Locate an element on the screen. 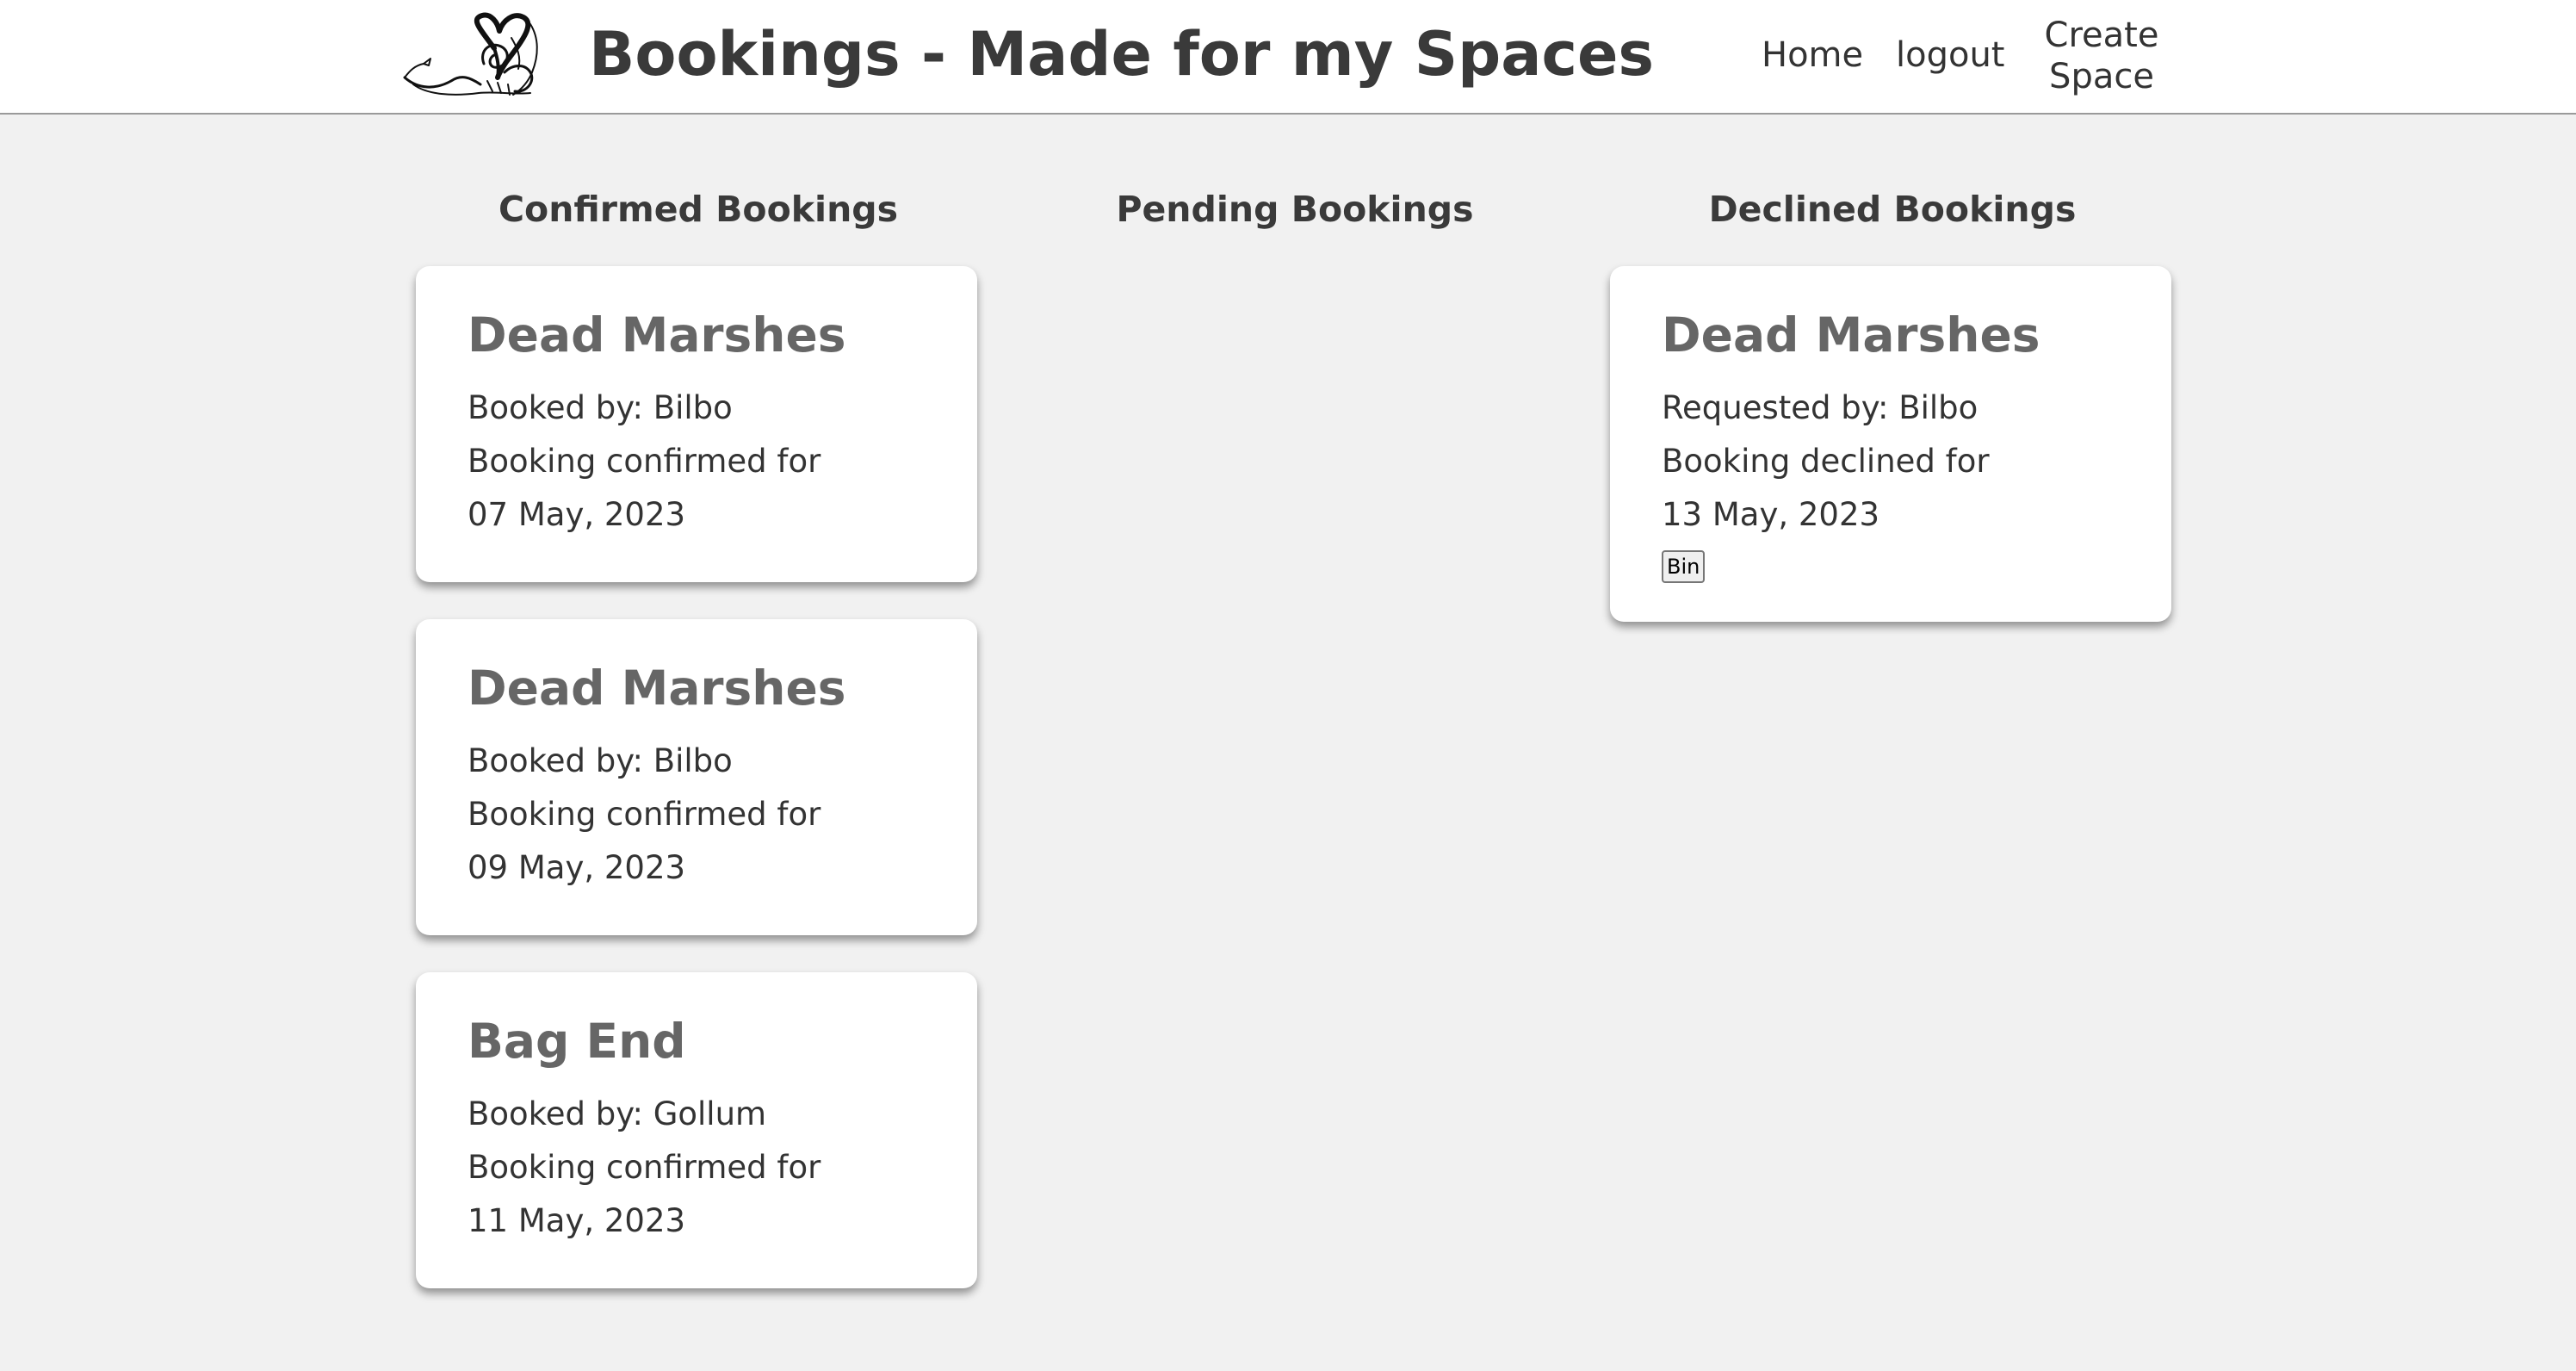  declined-bookings-heading: Declined Bookings is located at coordinates (1892, 209).